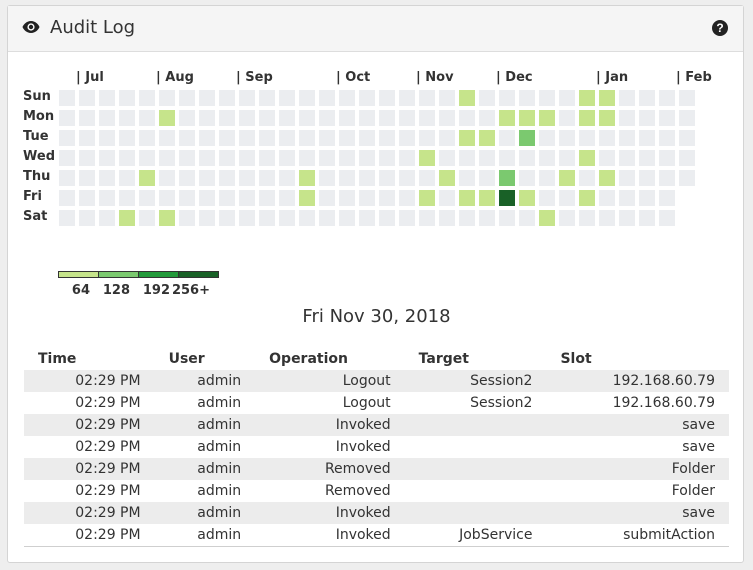 The width and height of the screenshot is (753, 570). I want to click on table-row: 02:29 PM admin Invoked save, so click(376, 447).